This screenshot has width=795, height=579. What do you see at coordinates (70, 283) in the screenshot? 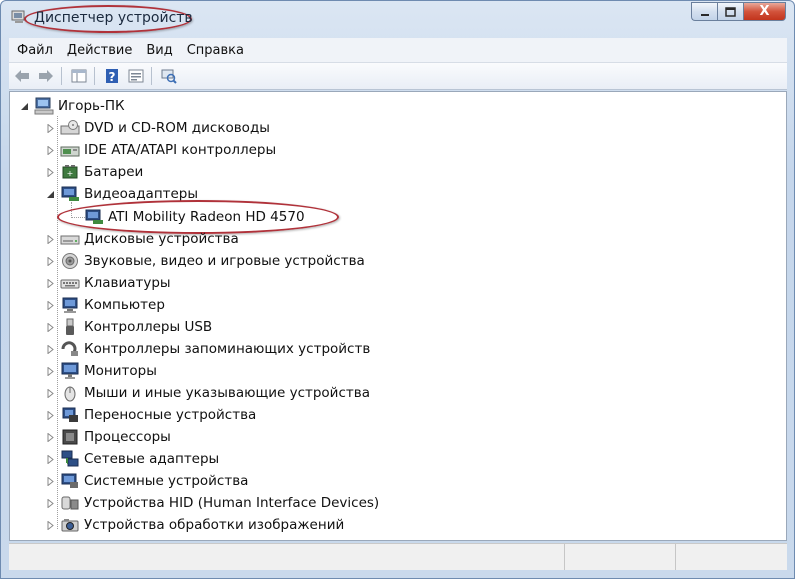
I see `keyboard-icon` at bounding box center [70, 283].